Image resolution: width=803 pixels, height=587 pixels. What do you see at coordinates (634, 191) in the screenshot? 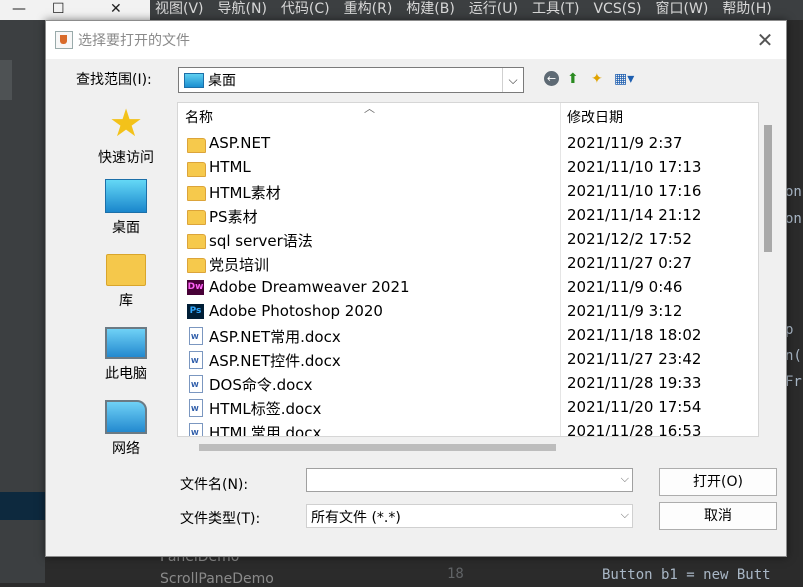
I see `file-date: 2021/11/10 17:16` at bounding box center [634, 191].